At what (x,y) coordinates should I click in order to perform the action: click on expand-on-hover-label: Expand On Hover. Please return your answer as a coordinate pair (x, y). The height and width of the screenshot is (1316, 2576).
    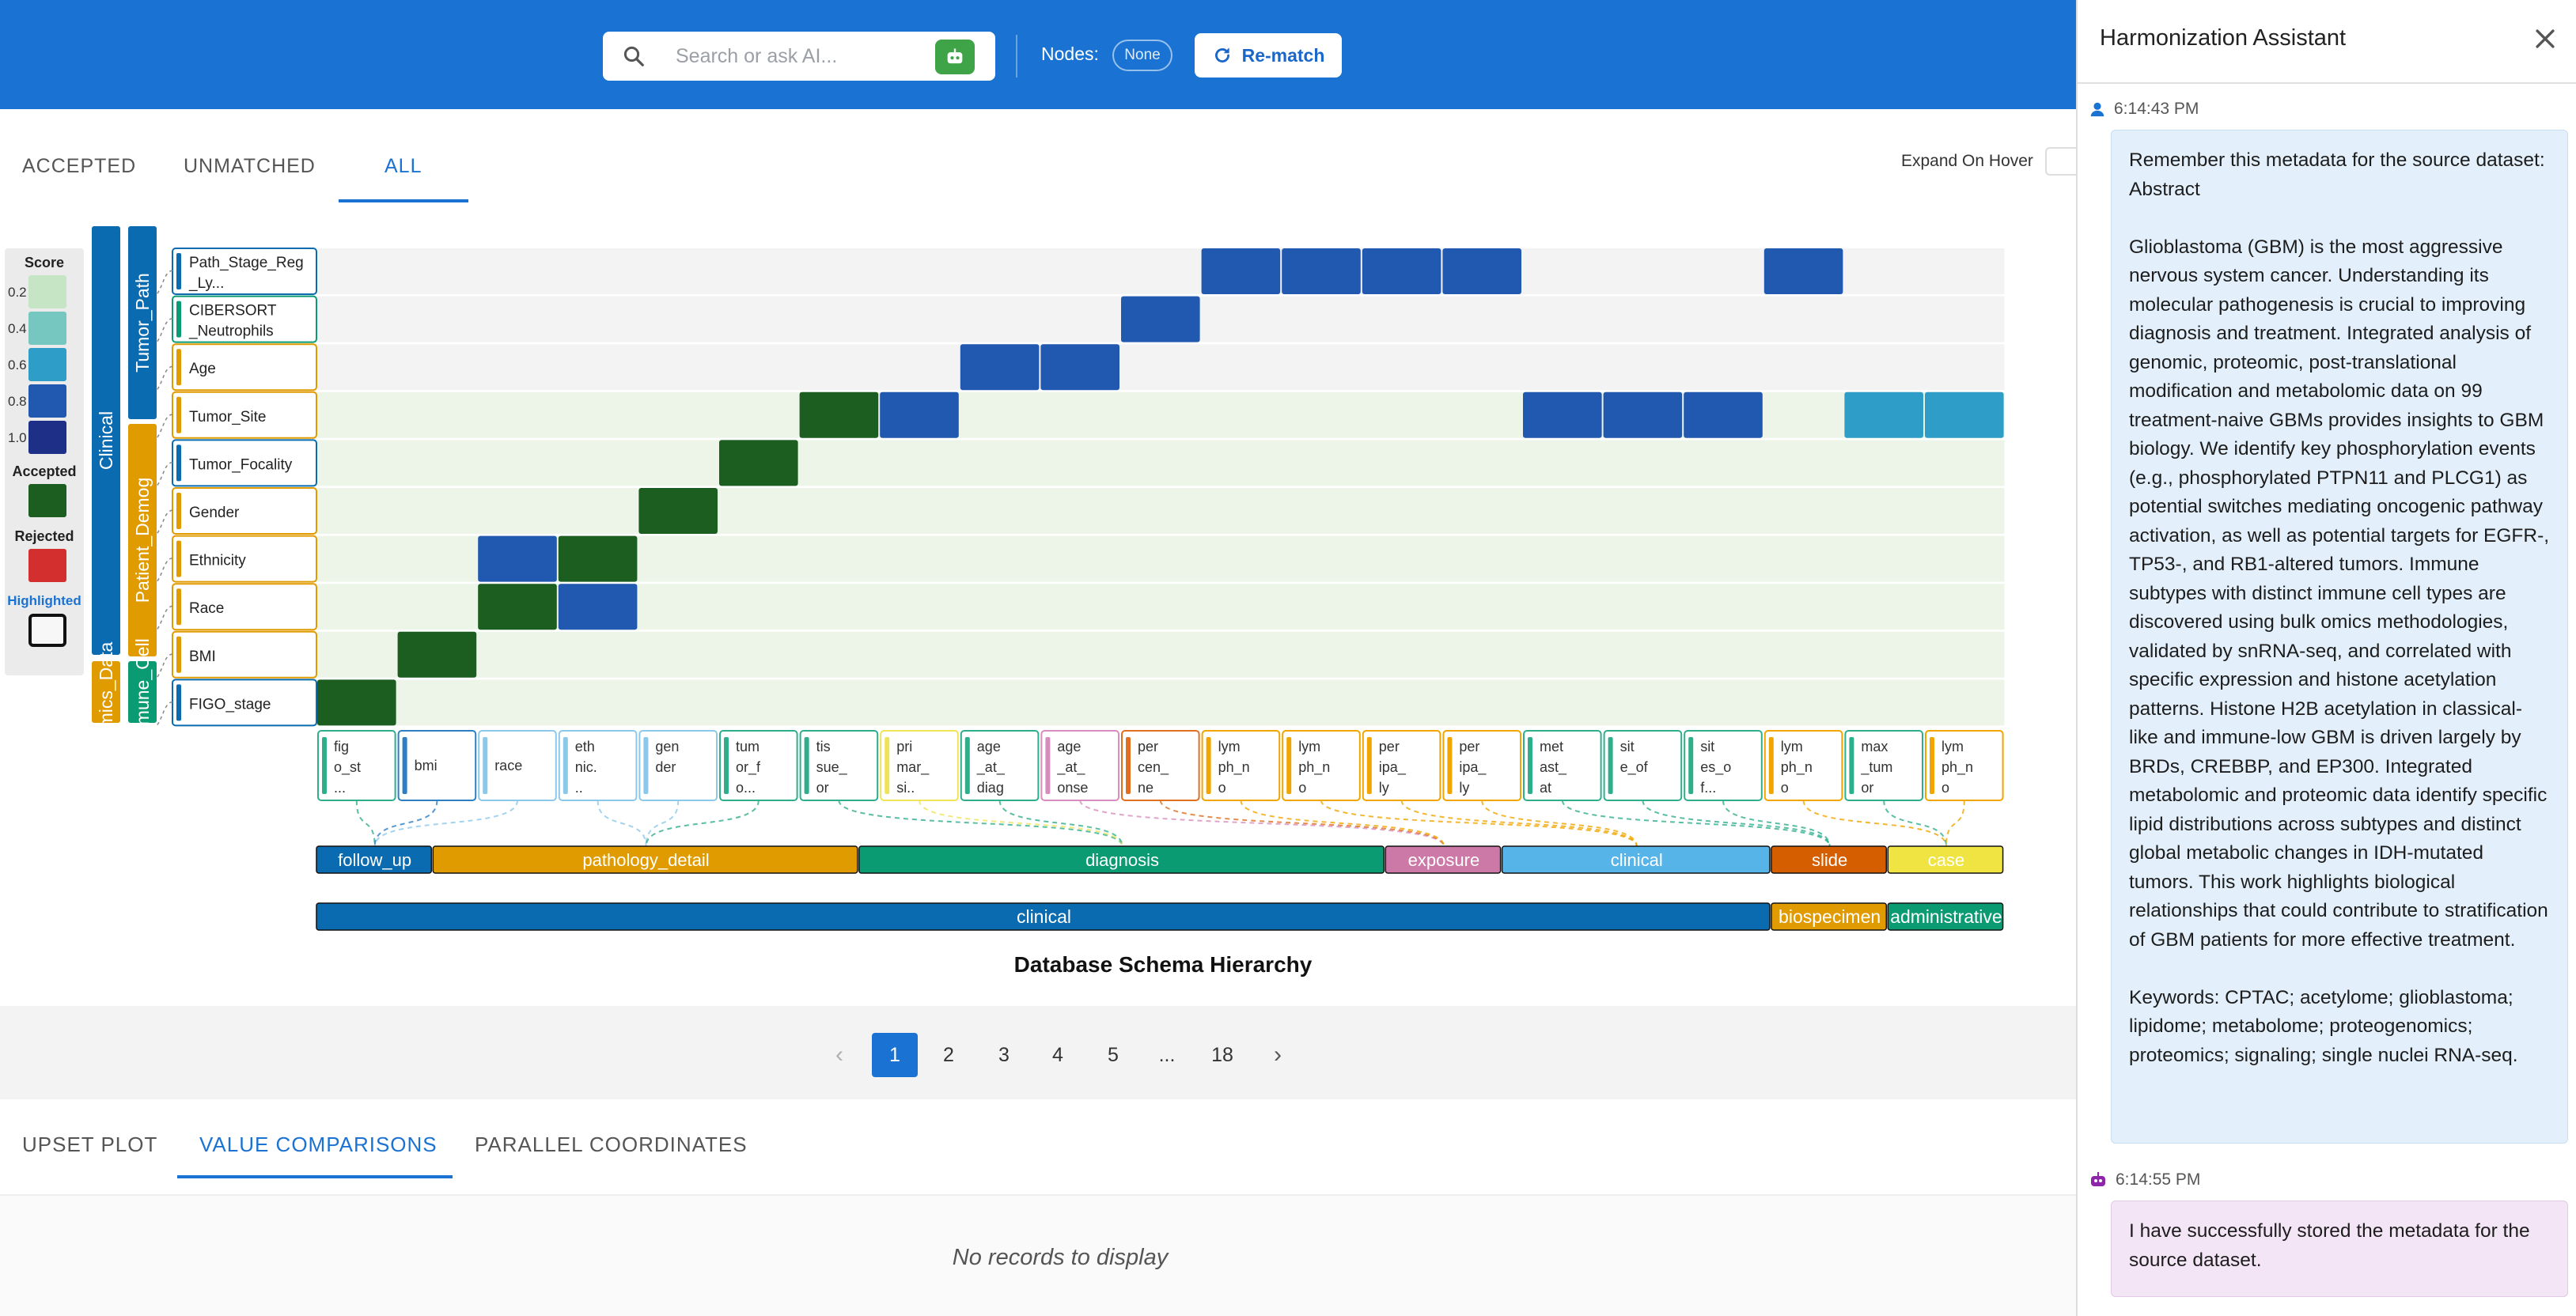
    Looking at the image, I should click on (1967, 161).